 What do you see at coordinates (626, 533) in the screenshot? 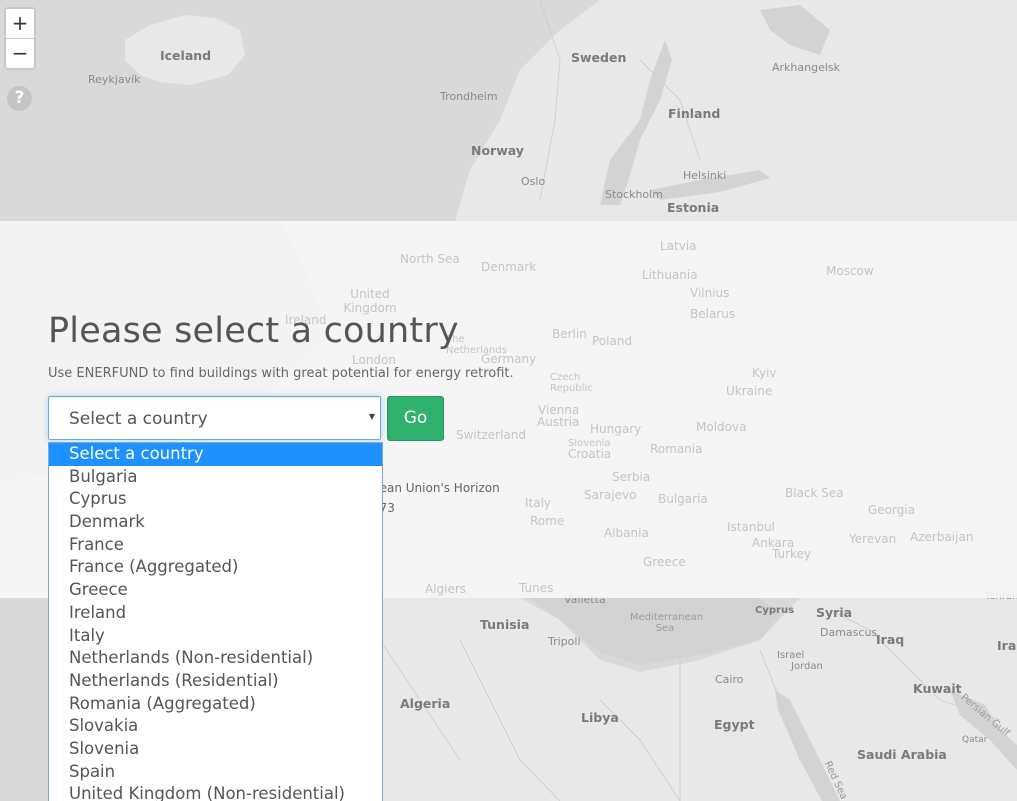
I see `map-label-albania: Albania` at bounding box center [626, 533].